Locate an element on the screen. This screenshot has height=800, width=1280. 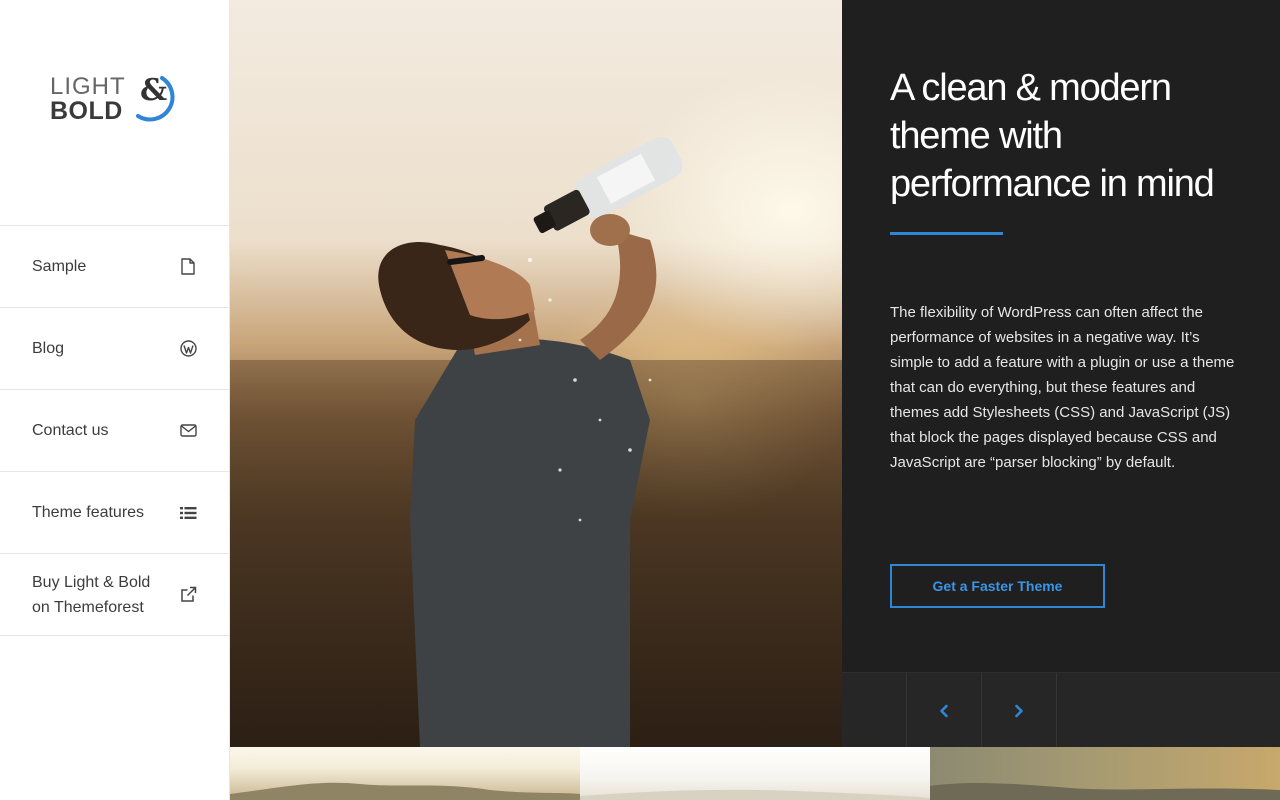
get-faster-theme-button: Get a Faster Theme is located at coordinates (997, 586).